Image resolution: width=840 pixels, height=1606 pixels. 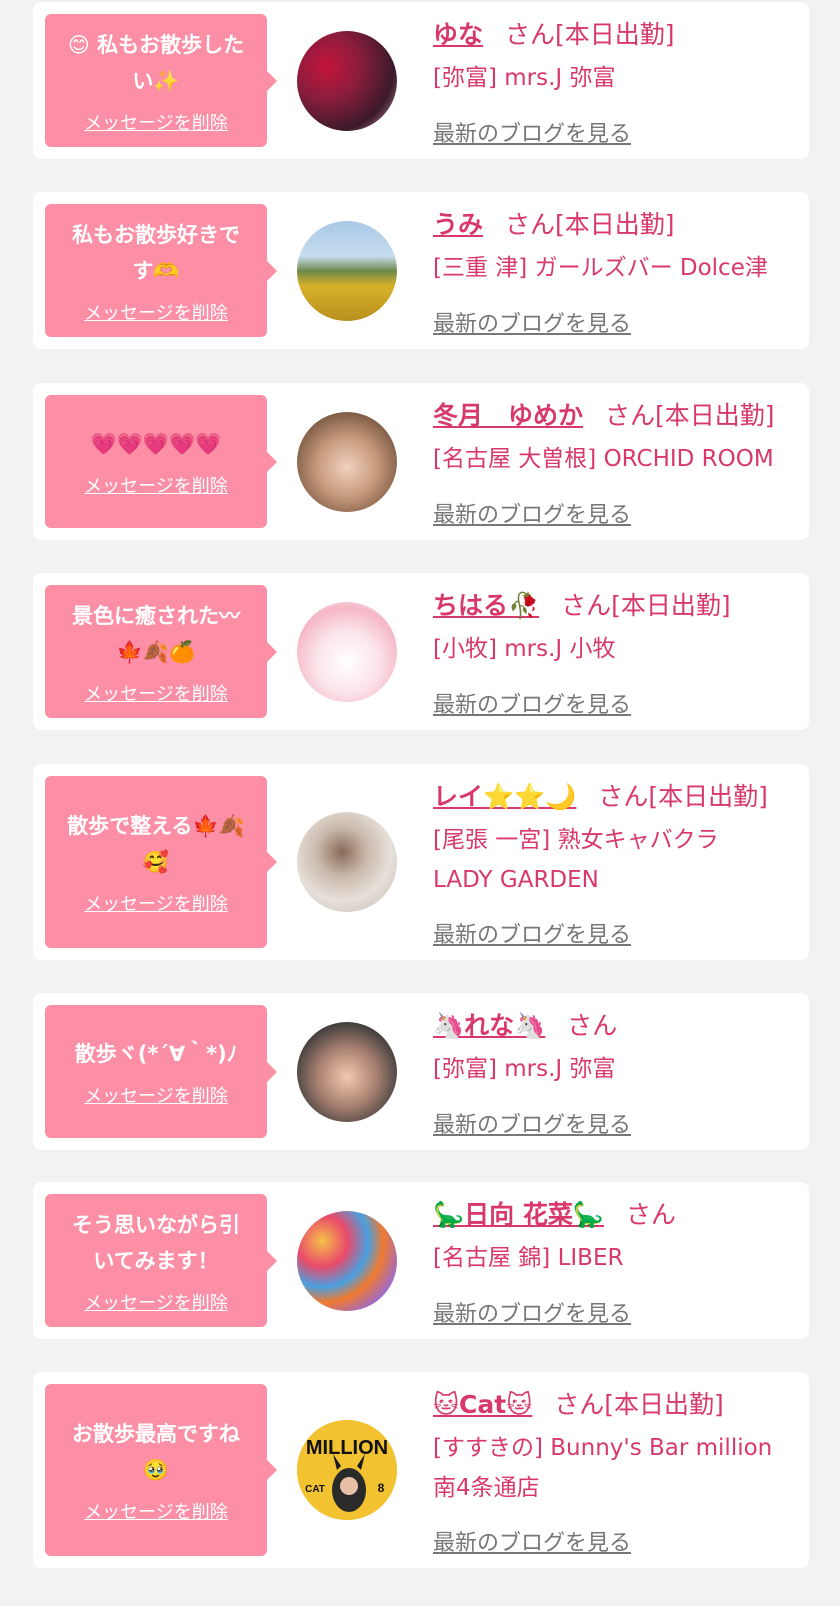 What do you see at coordinates (603, 1468) in the screenshot?
I see `shop-name: [すすきの] Bunny's Bar million 南4条通店` at bounding box center [603, 1468].